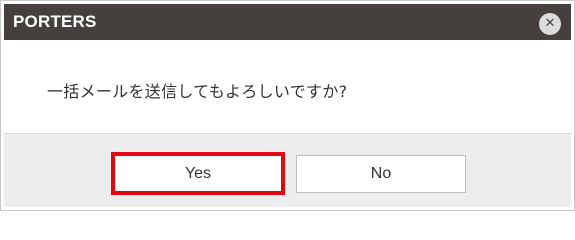 The width and height of the screenshot is (575, 240). What do you see at coordinates (198, 173) in the screenshot?
I see `yes-button: Yes` at bounding box center [198, 173].